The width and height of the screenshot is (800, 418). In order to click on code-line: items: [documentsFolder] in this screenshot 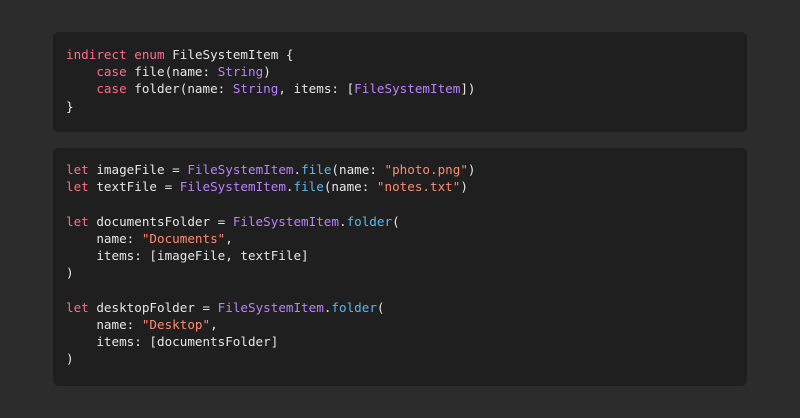, I will do `click(406, 341)`.